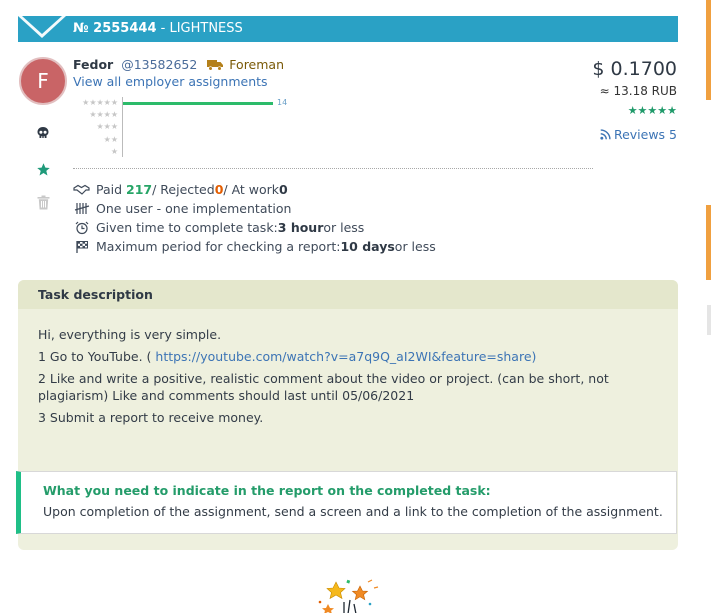 Image resolution: width=711 pixels, height=613 pixels. I want to click on atwork-label: / At work, so click(251, 189).